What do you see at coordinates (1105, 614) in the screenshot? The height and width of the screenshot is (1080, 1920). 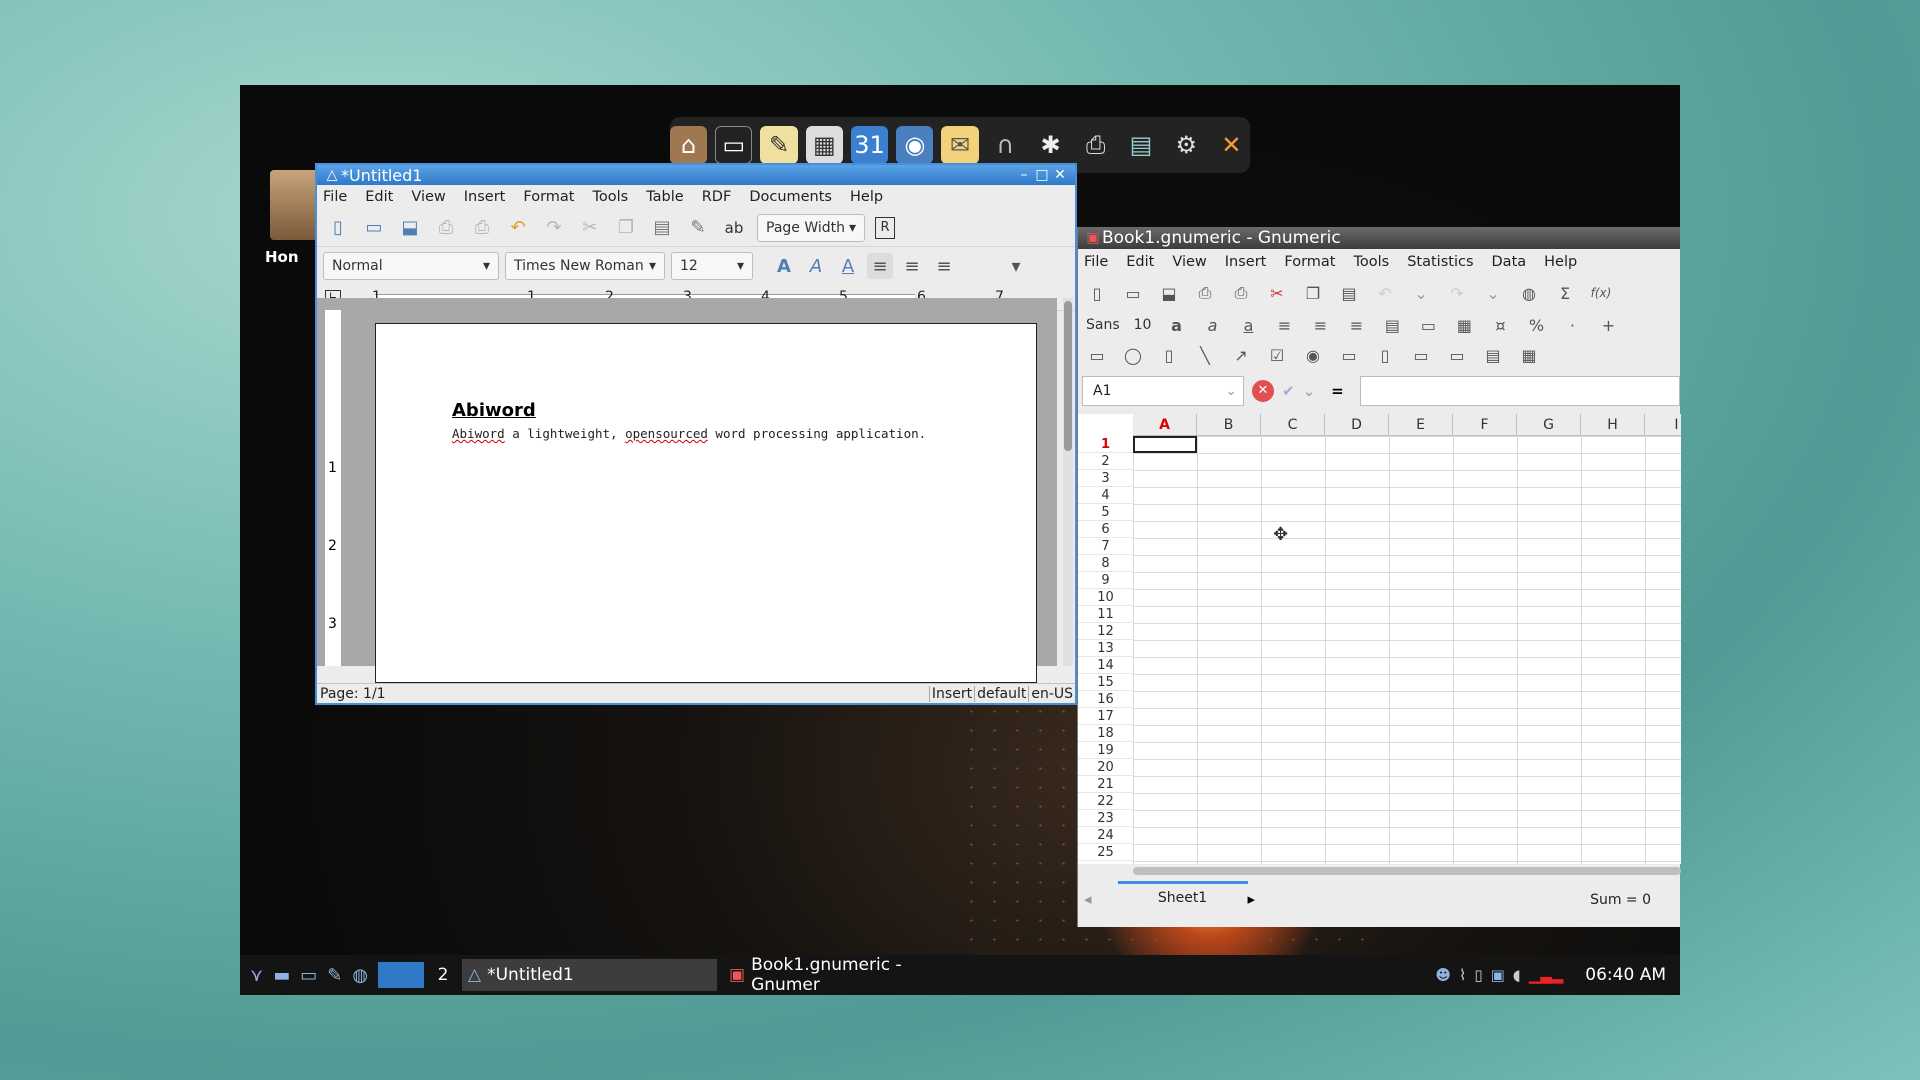 I see `row-header: 11` at bounding box center [1105, 614].